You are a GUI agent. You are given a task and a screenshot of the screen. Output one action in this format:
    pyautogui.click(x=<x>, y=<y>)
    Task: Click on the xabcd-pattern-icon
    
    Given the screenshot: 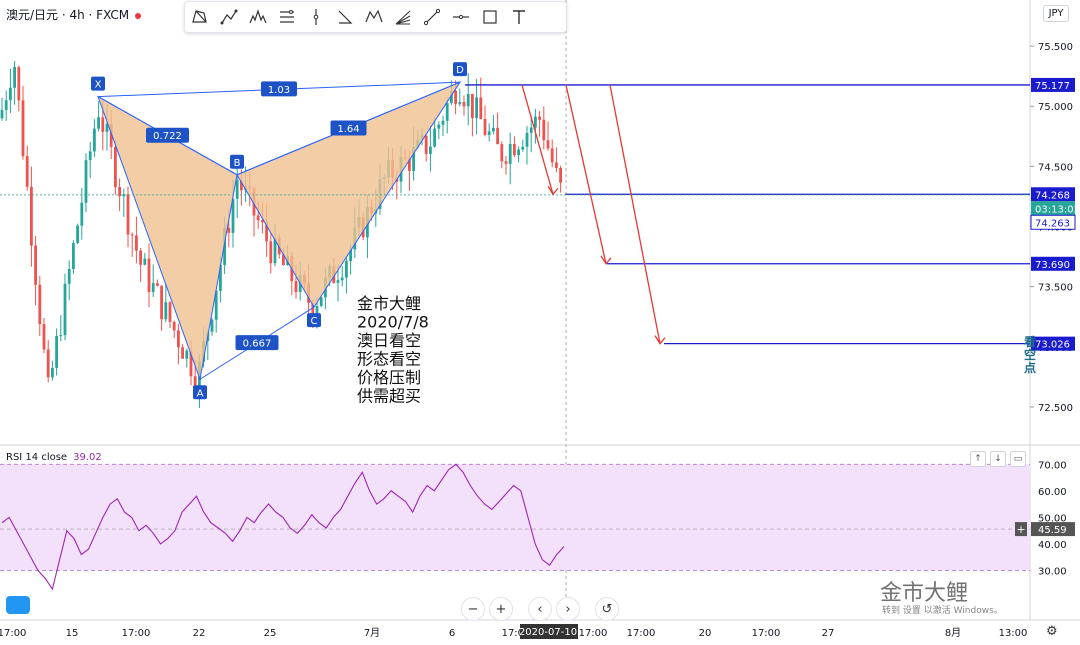 What is the action you would take?
    pyautogui.click(x=199, y=17)
    